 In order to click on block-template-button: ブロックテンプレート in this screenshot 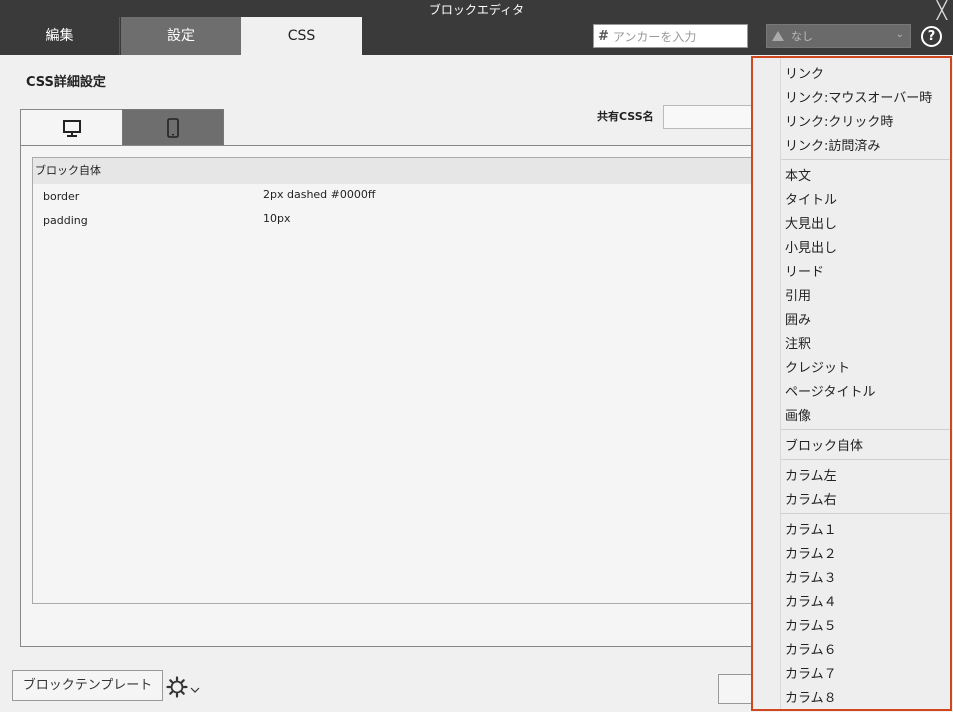, I will do `click(87, 685)`.